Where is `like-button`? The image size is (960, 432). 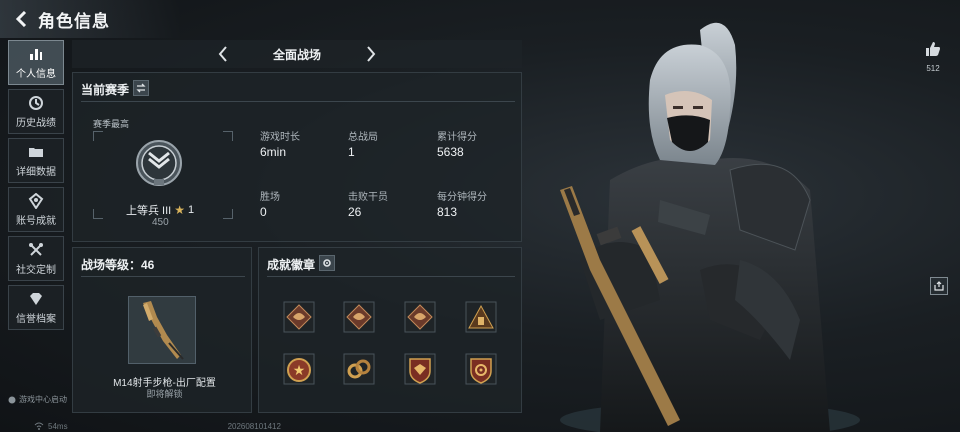
like-button is located at coordinates (933, 51).